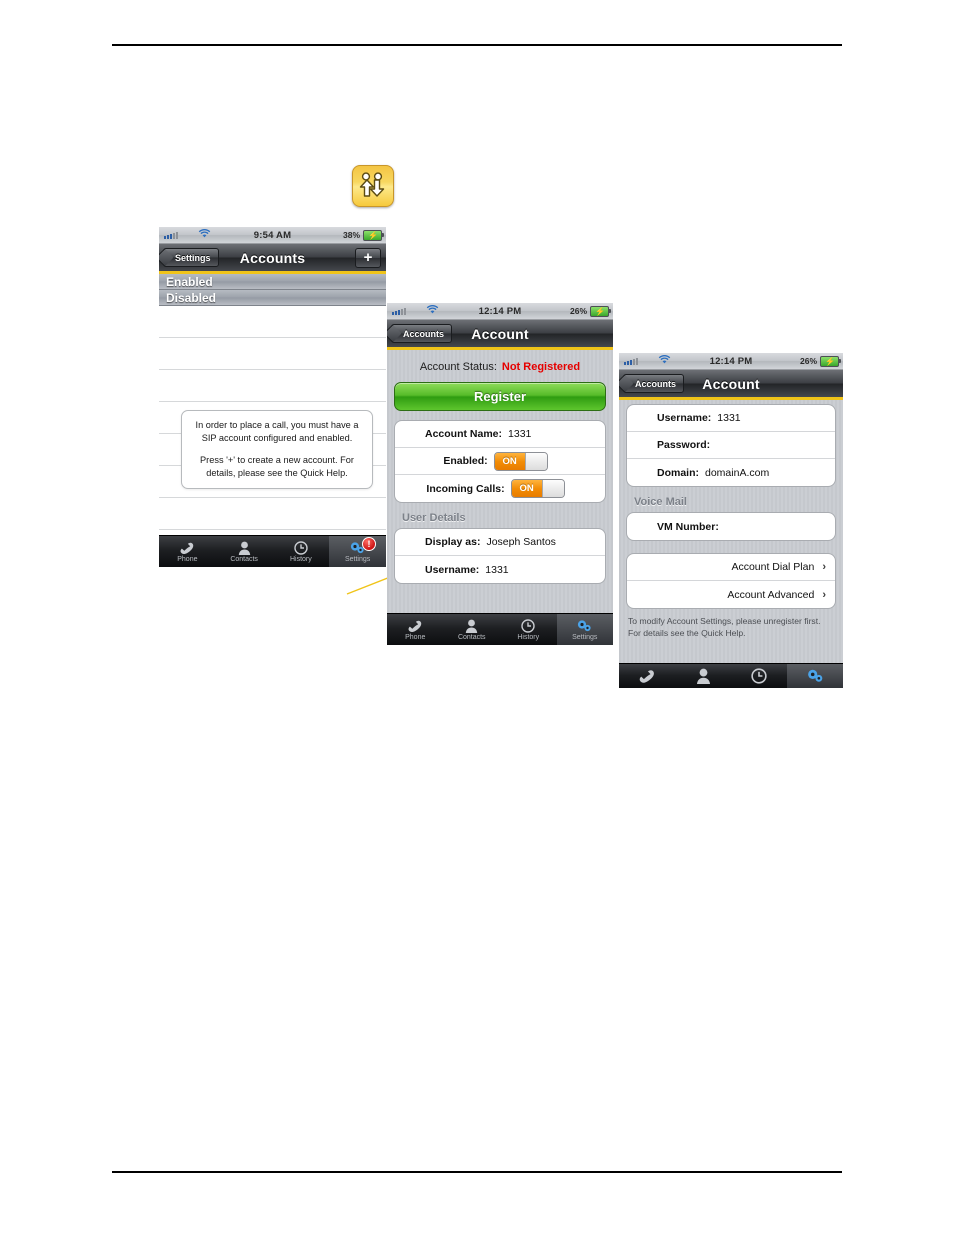 This screenshot has width=954, height=1235. I want to click on row-domain: Domain: domainA.com, so click(731, 472).